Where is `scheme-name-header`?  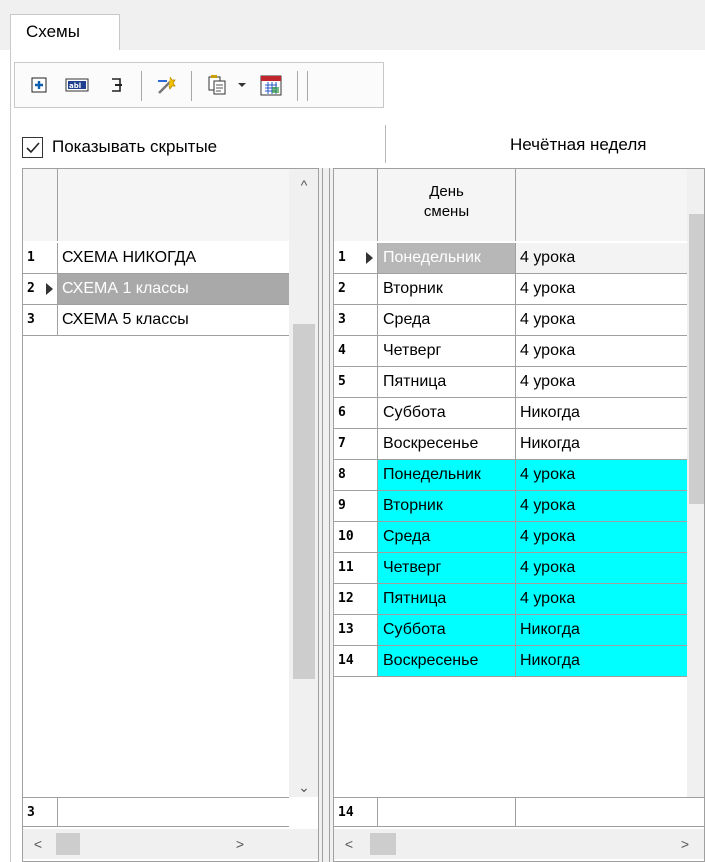
scheme-name-header is located at coordinates (174, 205).